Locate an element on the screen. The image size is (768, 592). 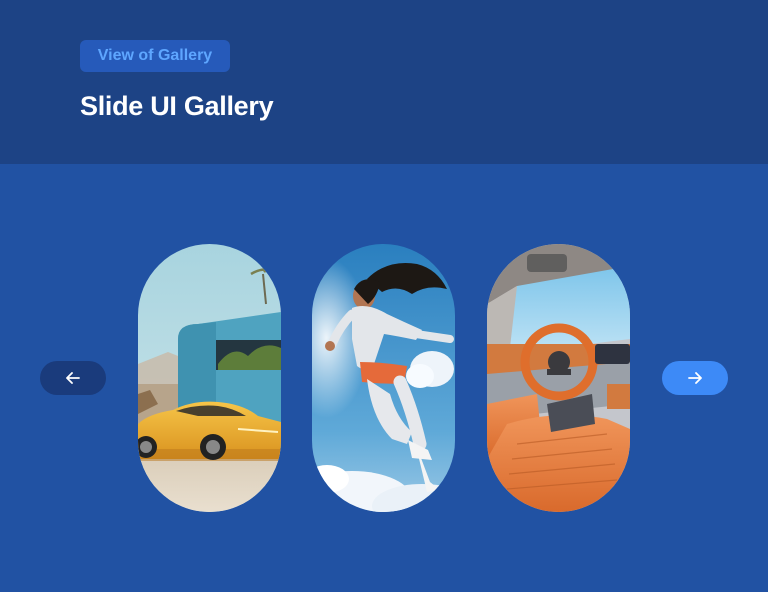
gallery-slide-car-interior is located at coordinates (558, 378).